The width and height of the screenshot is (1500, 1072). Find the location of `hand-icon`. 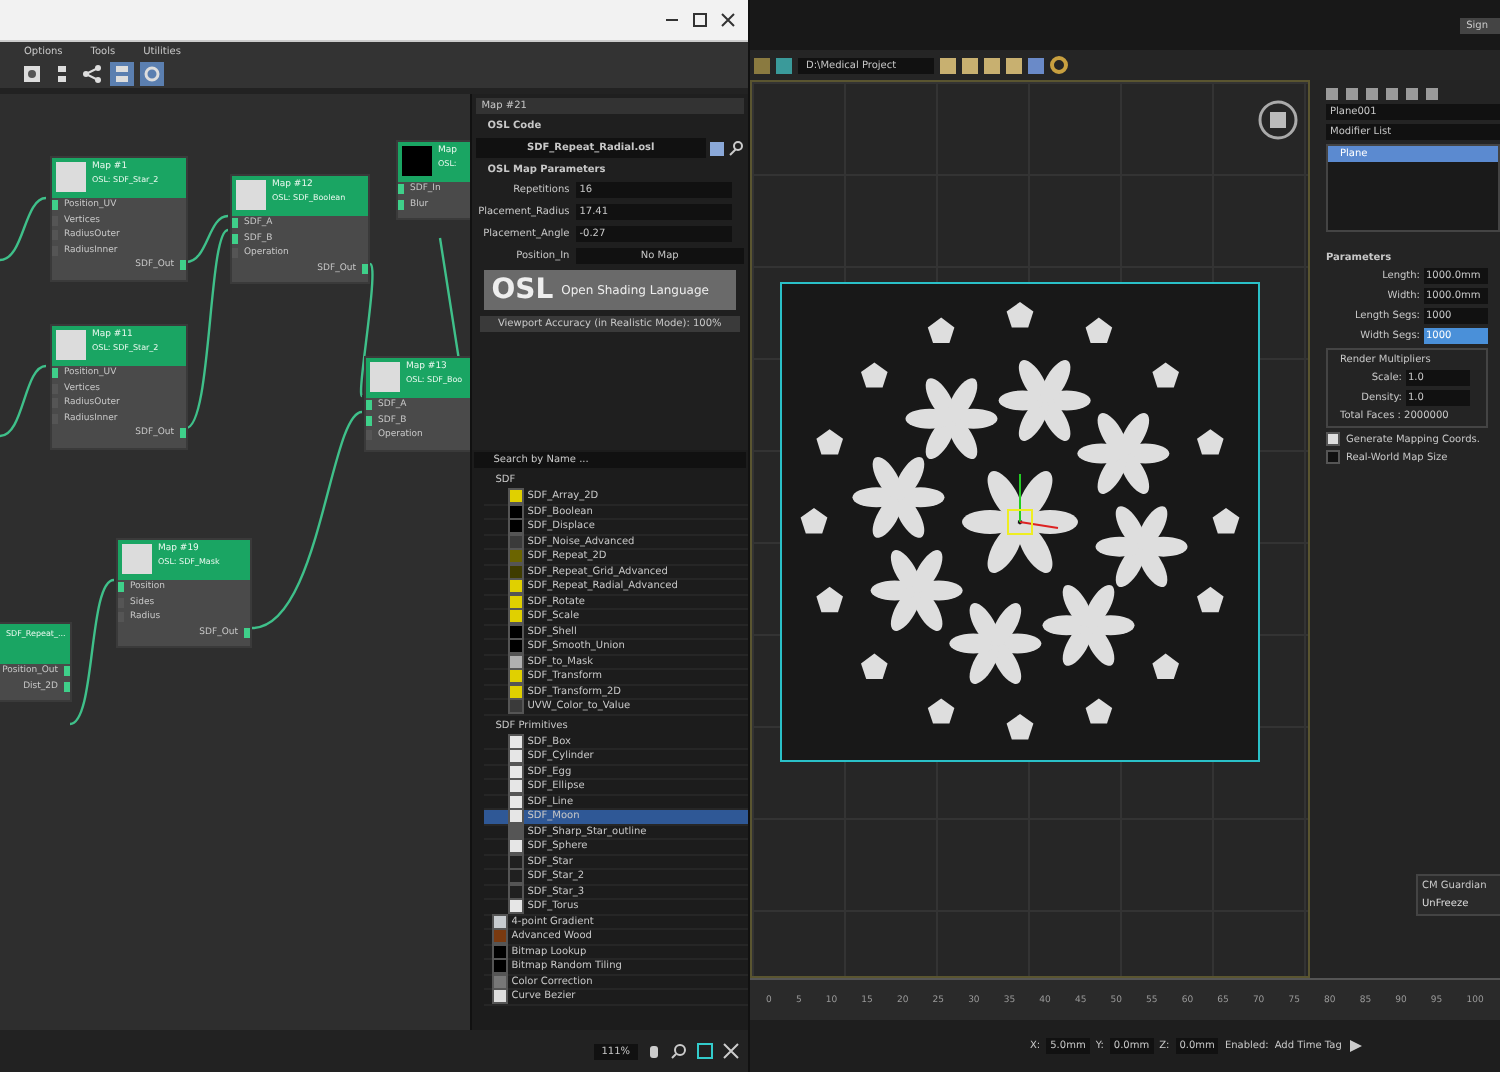

hand-icon is located at coordinates (654, 1051).